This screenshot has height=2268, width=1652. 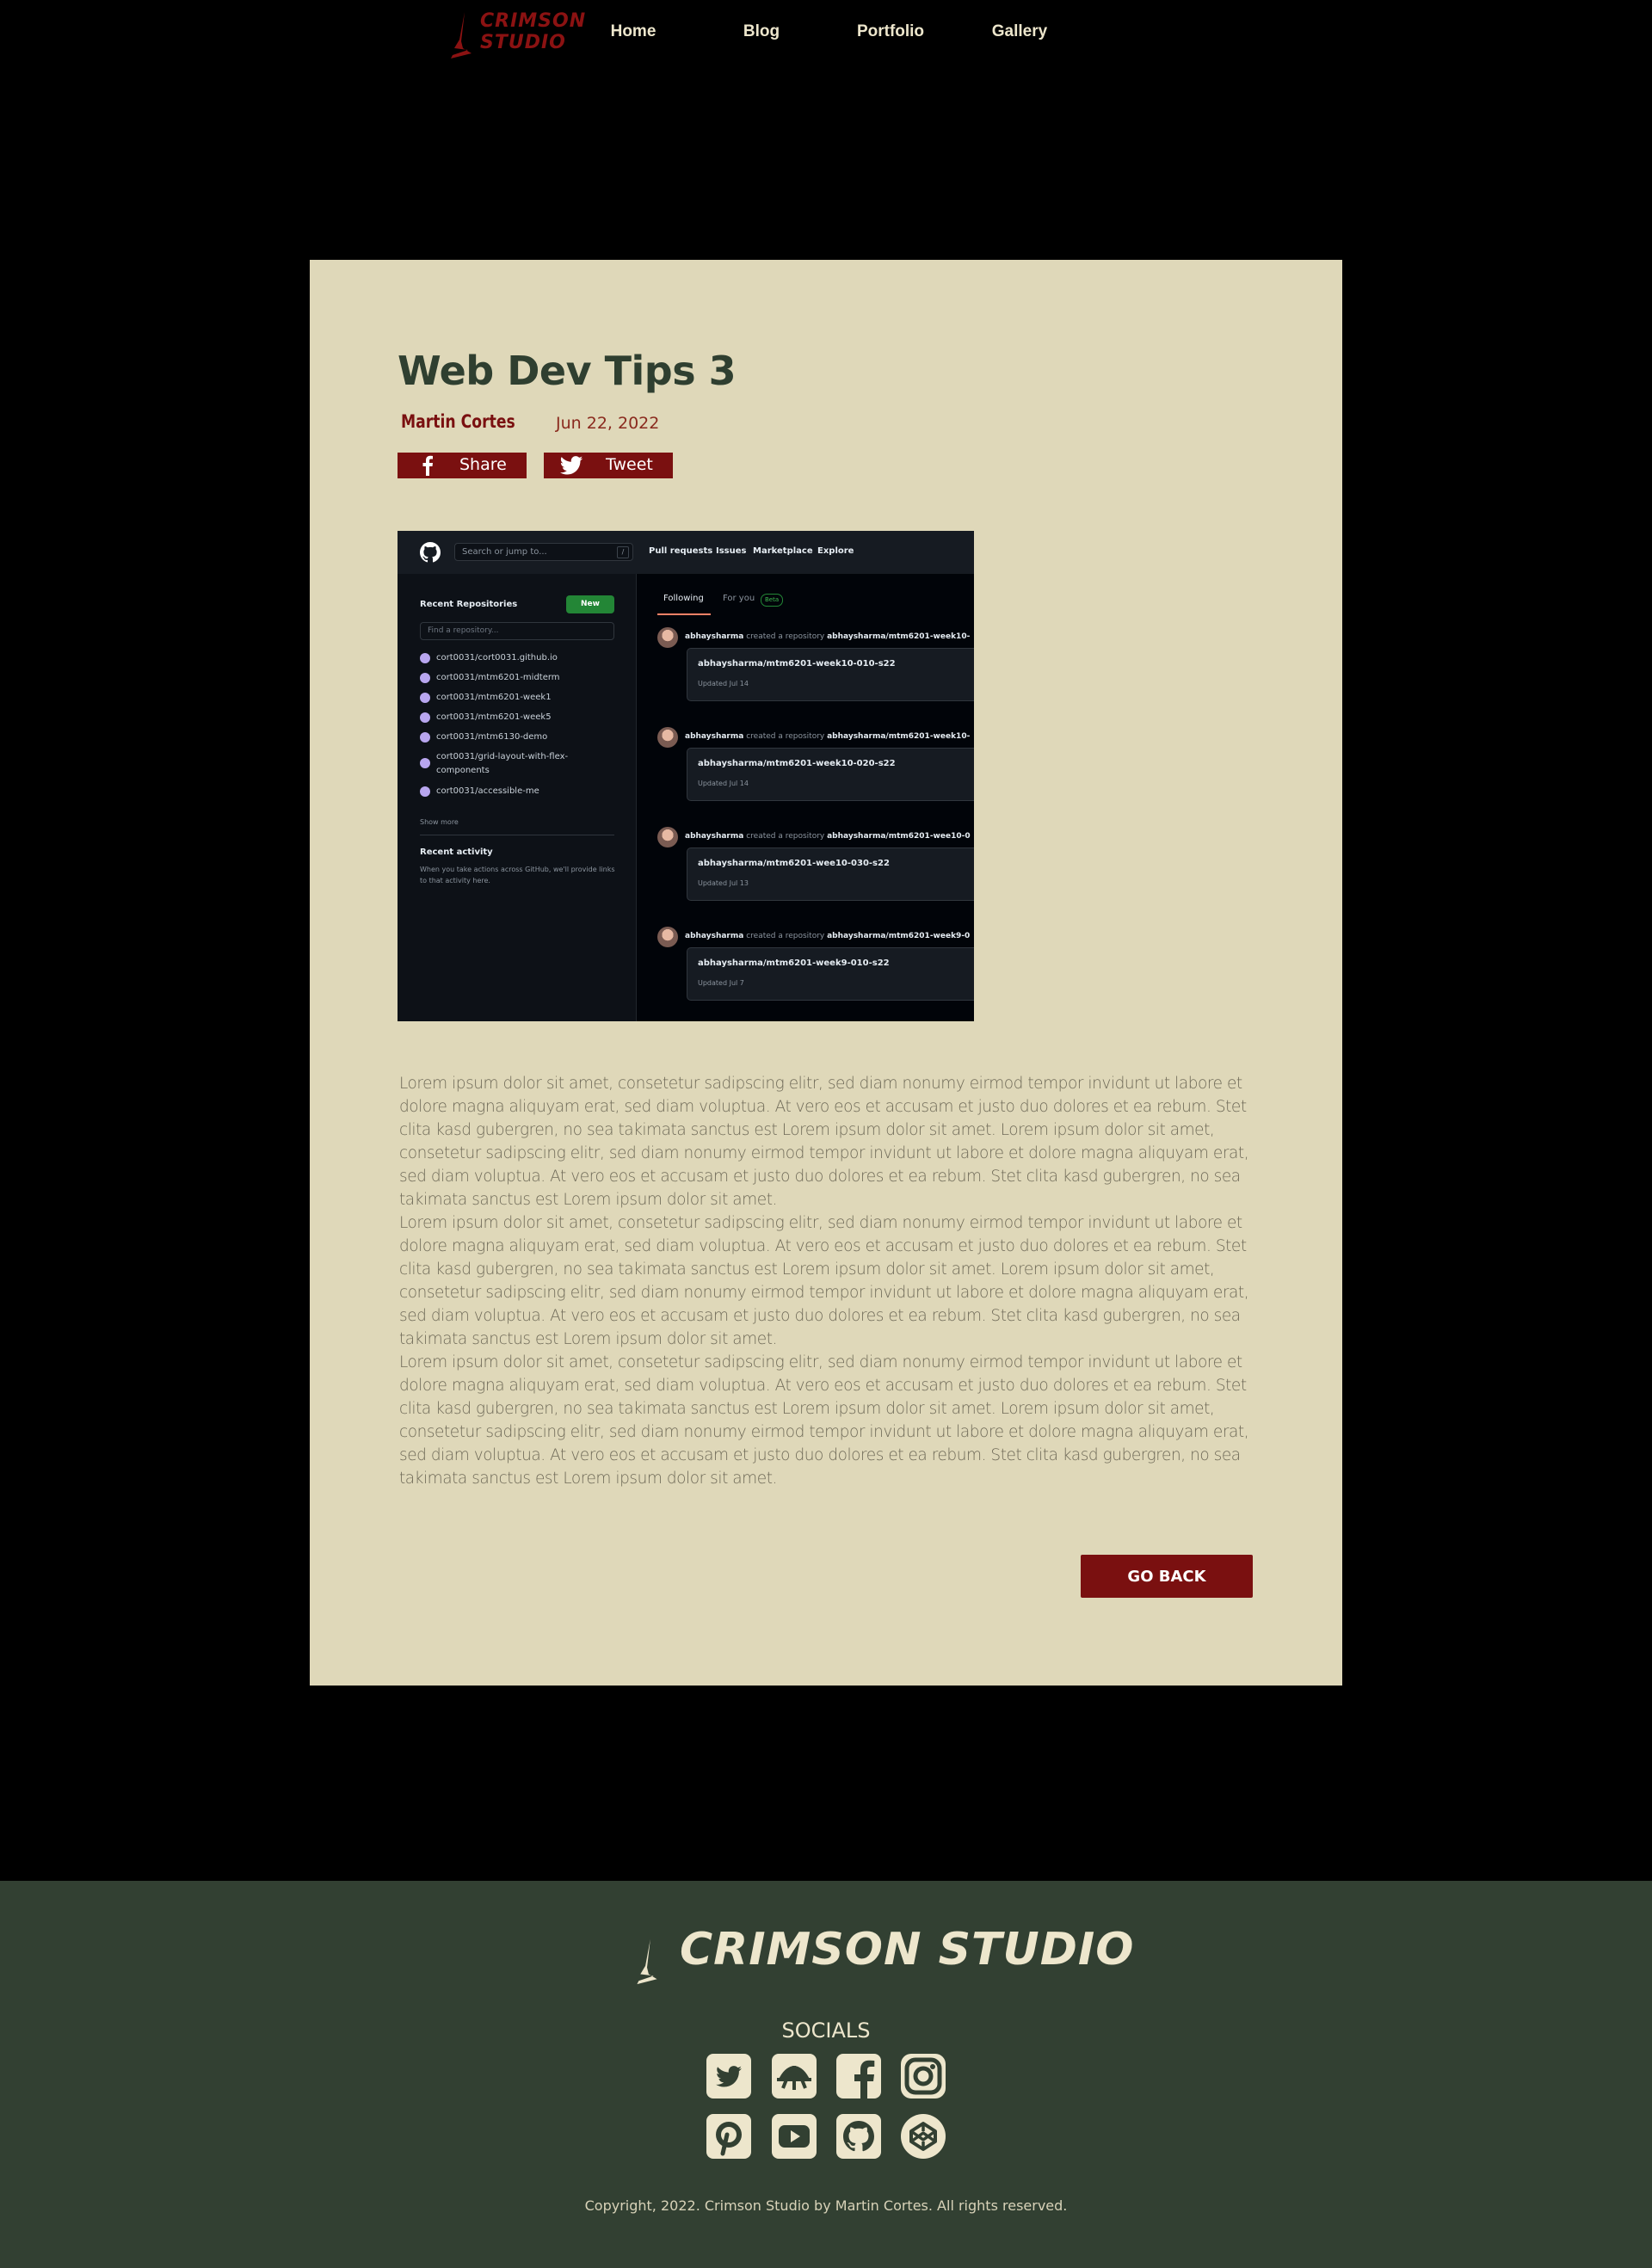 I want to click on tweet-label: Tweet, so click(x=629, y=465).